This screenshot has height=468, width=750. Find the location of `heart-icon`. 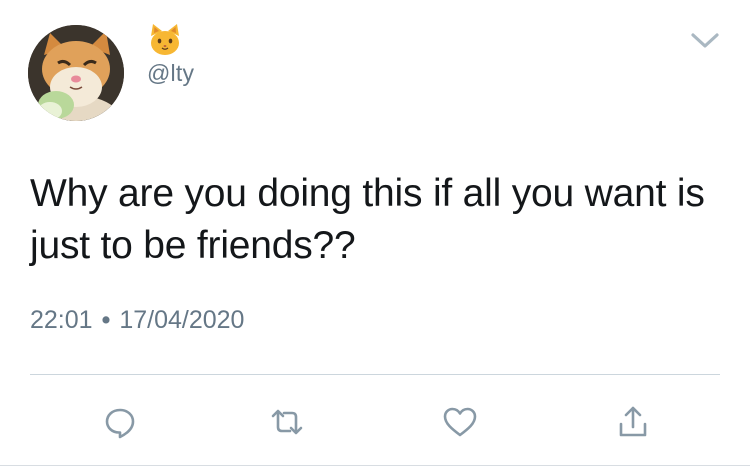

heart-icon is located at coordinates (460, 422).